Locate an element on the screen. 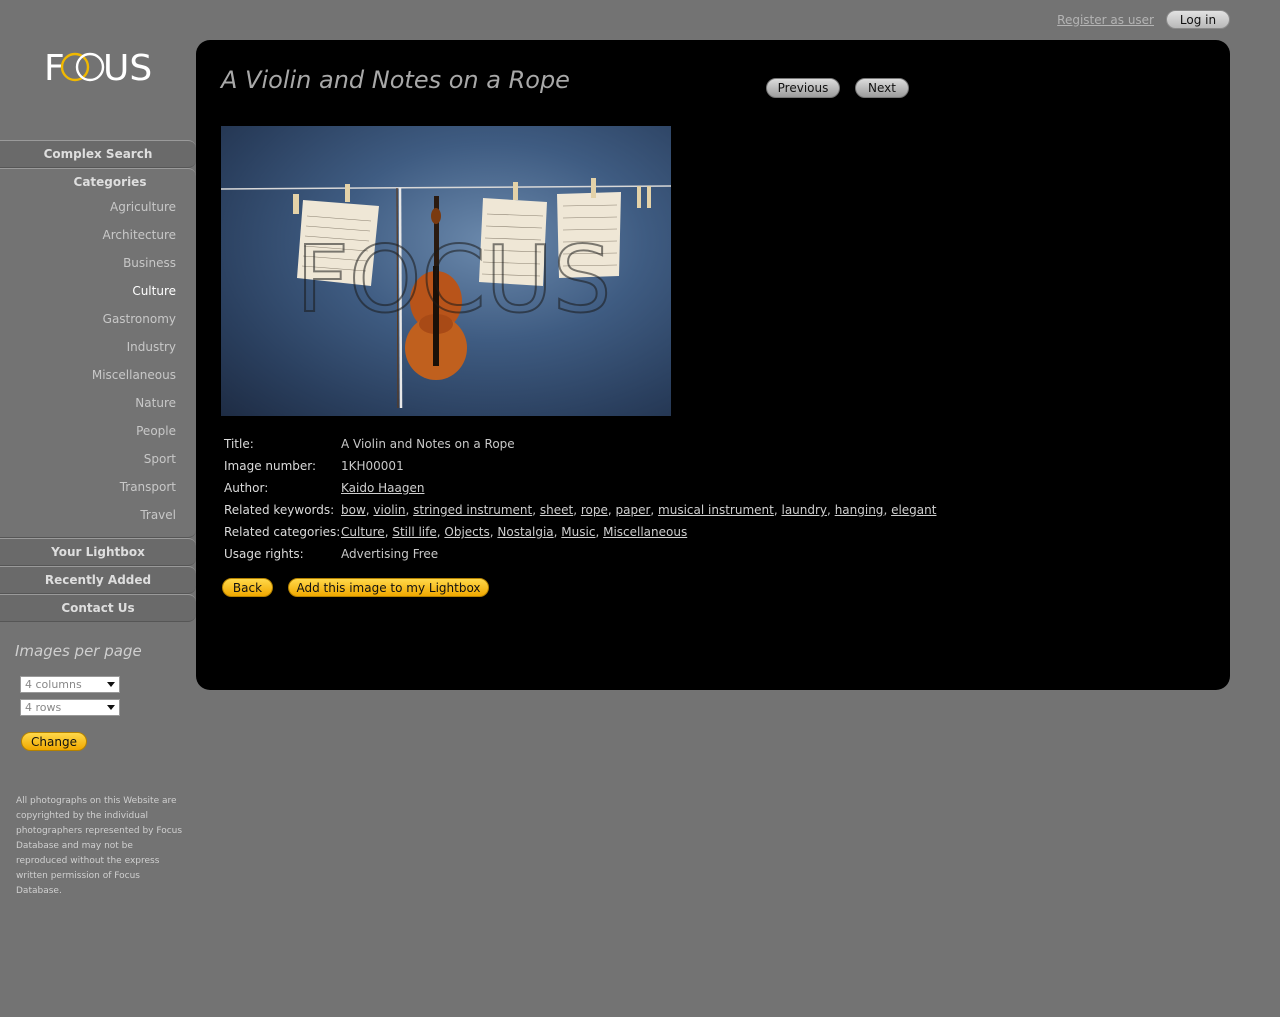 This screenshot has height=1017, width=1280. category-item-sport: Sport is located at coordinates (98, 459).